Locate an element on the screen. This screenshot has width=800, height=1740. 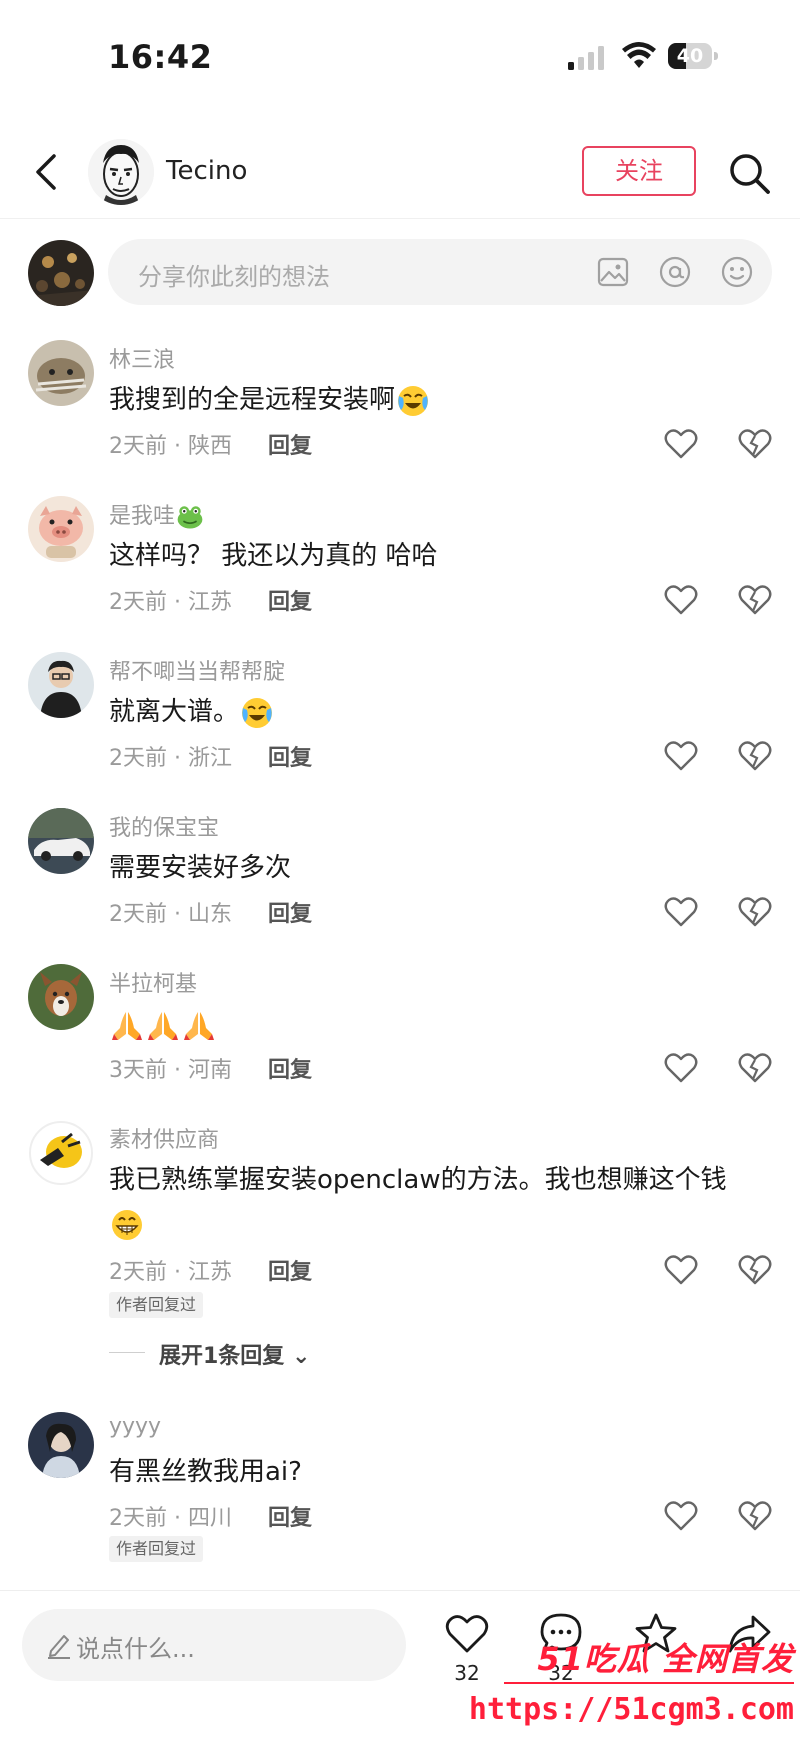
commenter-name: 半拉柯基 is located at coordinates (153, 982).